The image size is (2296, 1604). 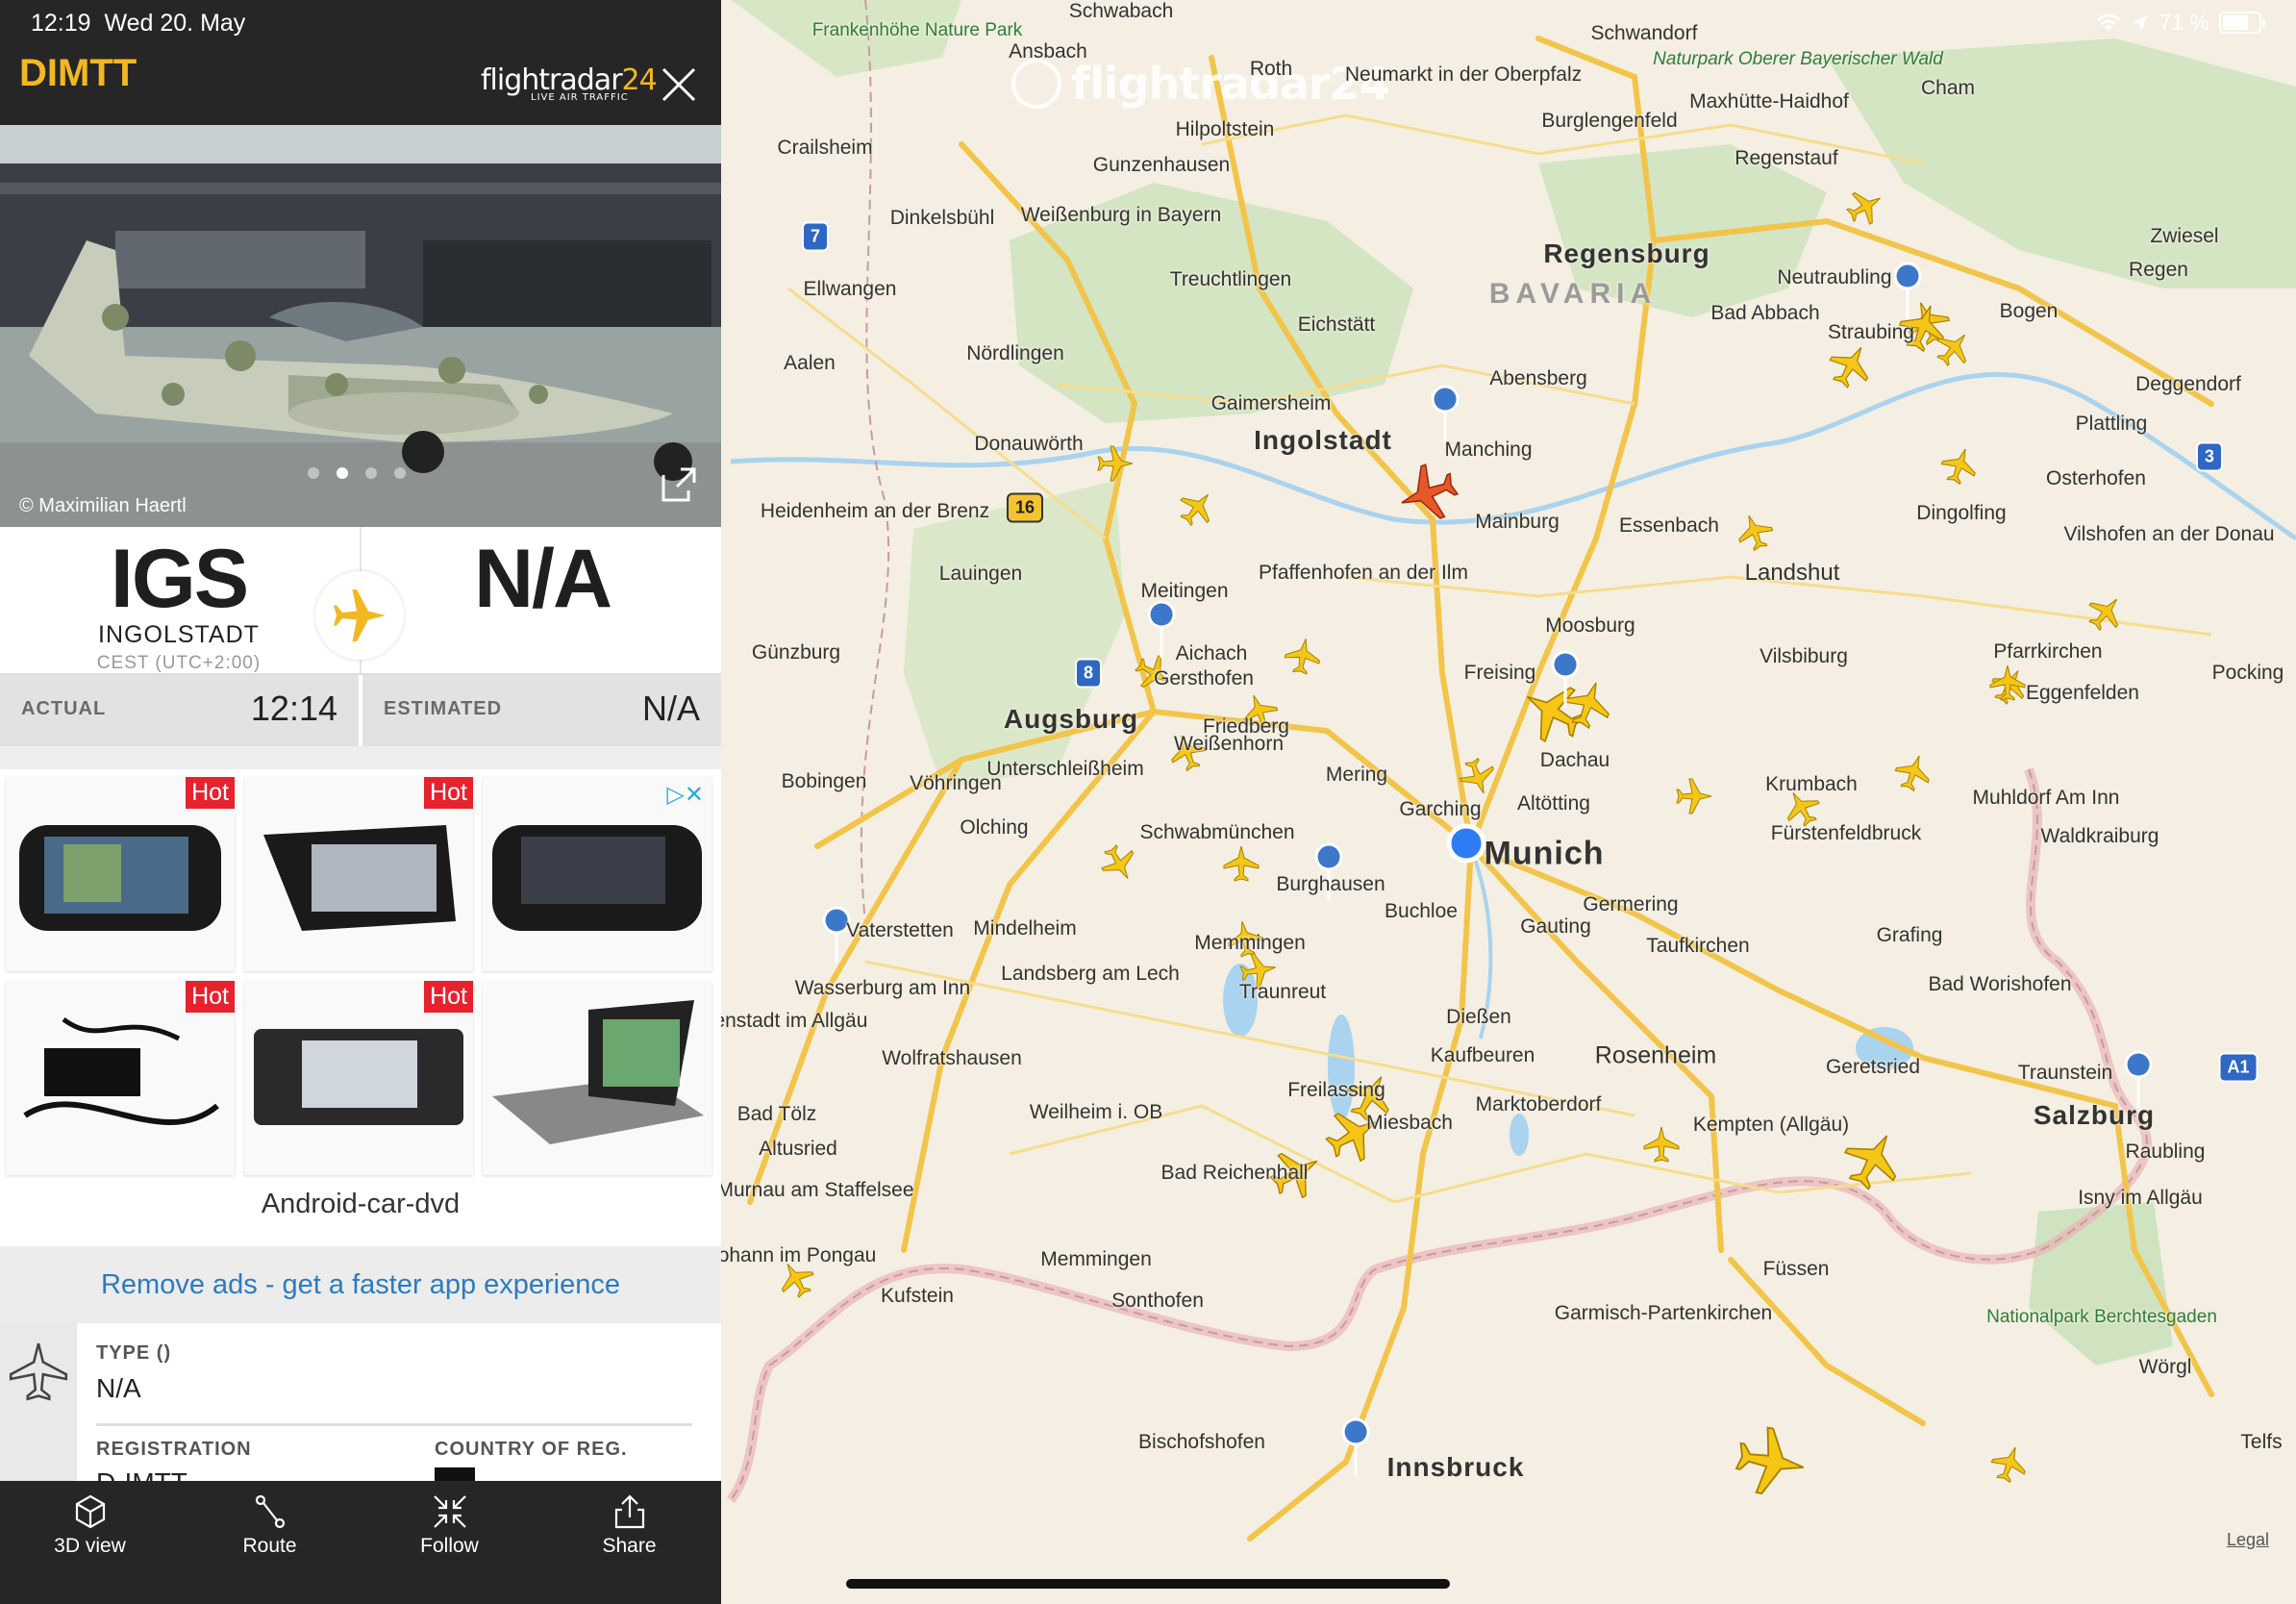 What do you see at coordinates (360, 1204) in the screenshot?
I see `ad-caption: Android-car-dvd` at bounding box center [360, 1204].